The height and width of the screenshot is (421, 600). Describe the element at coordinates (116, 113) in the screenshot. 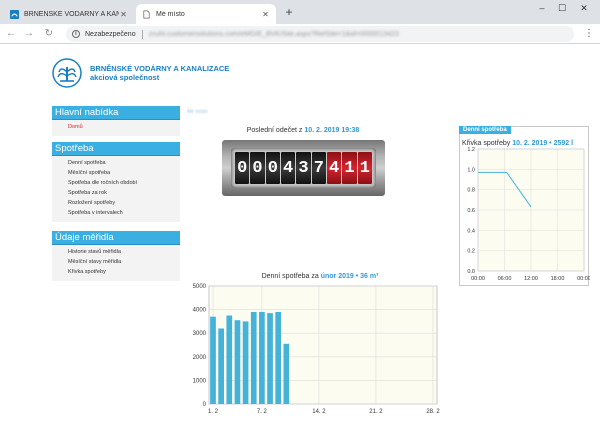

I see `main-menu-title: Hlavní nabídka` at that location.